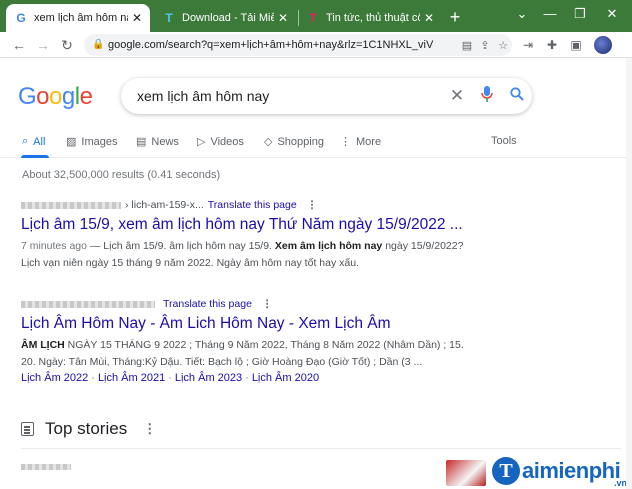  Describe the element at coordinates (86, 96) in the screenshot. I see `logo-letter: e` at that location.